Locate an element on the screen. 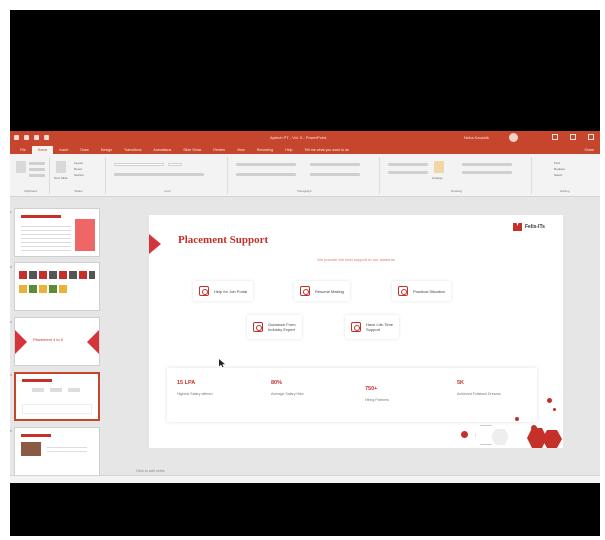  thumb-caption: Placement 4 to 5 is located at coordinates (48, 339).